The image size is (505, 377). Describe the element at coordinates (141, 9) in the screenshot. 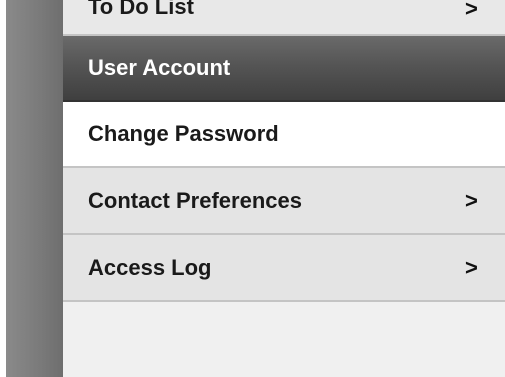

I see `menu-item-label: To Do List` at that location.